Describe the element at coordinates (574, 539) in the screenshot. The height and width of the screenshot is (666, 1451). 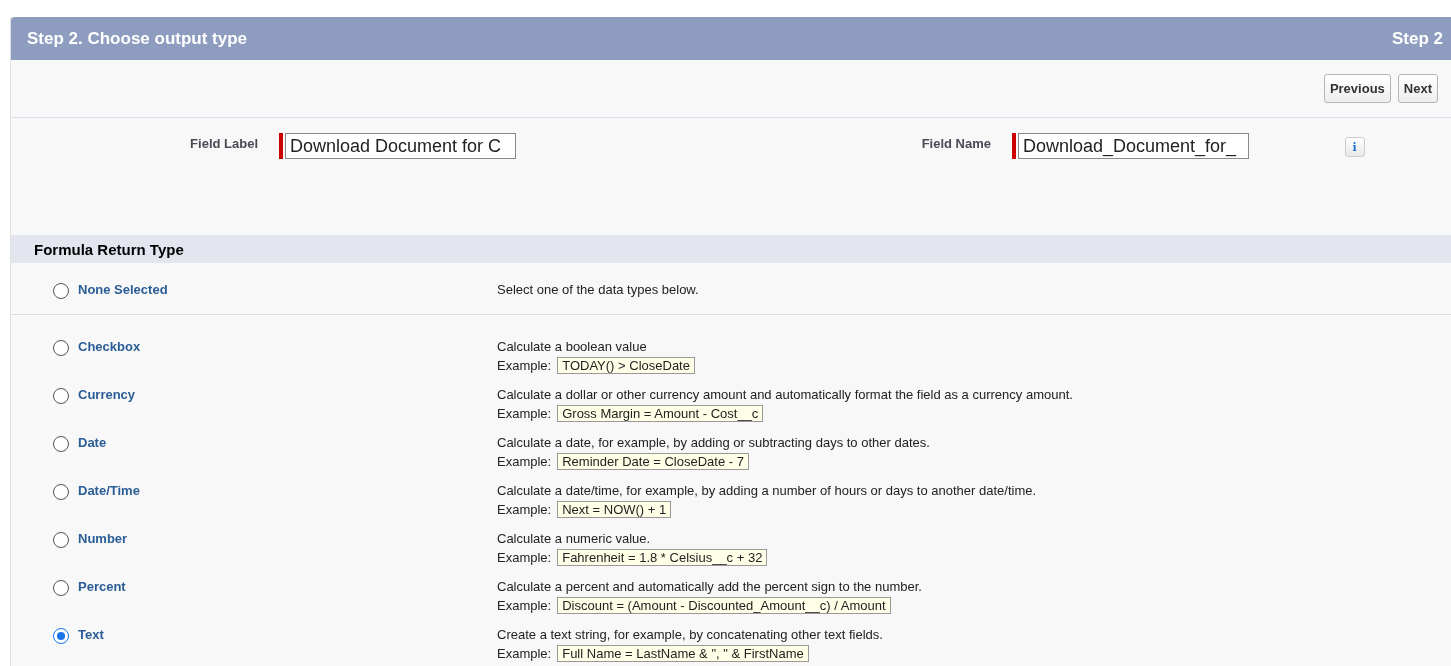
I see `type-description: Calculate a numeric value.` at that location.